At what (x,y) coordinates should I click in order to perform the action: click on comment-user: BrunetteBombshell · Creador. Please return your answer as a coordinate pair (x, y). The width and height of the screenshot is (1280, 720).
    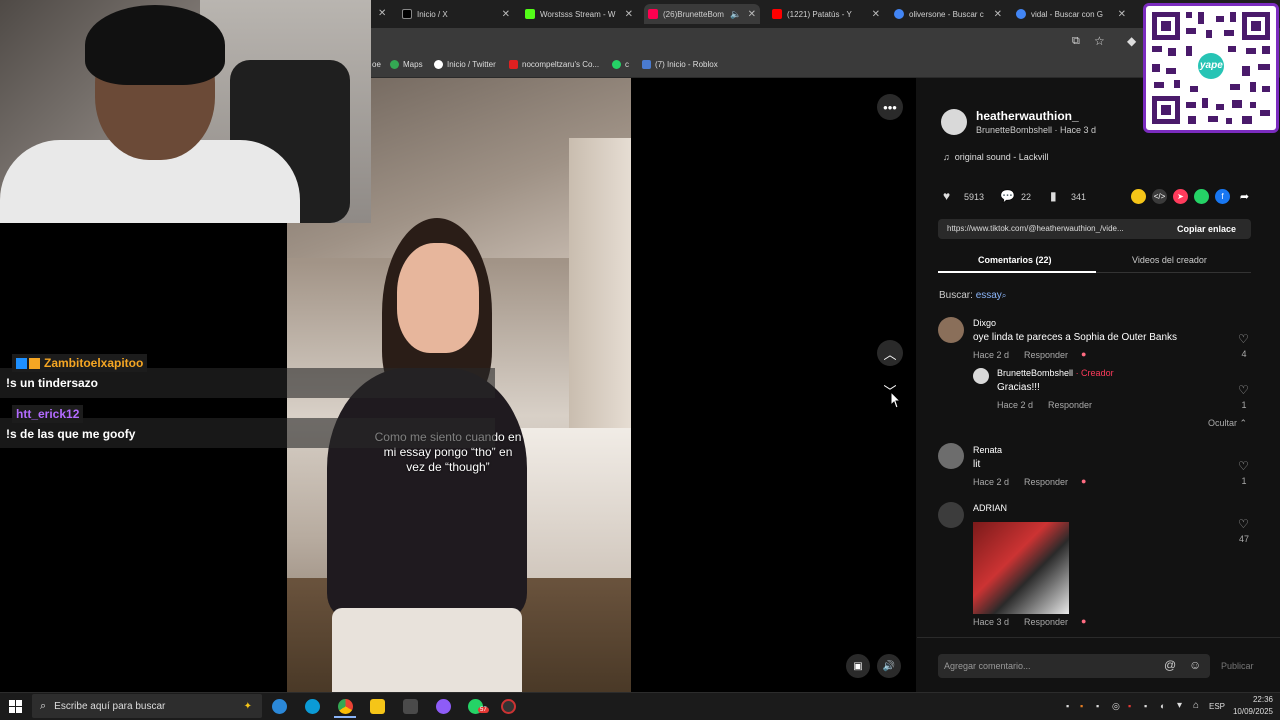
    Looking at the image, I should click on (1055, 373).